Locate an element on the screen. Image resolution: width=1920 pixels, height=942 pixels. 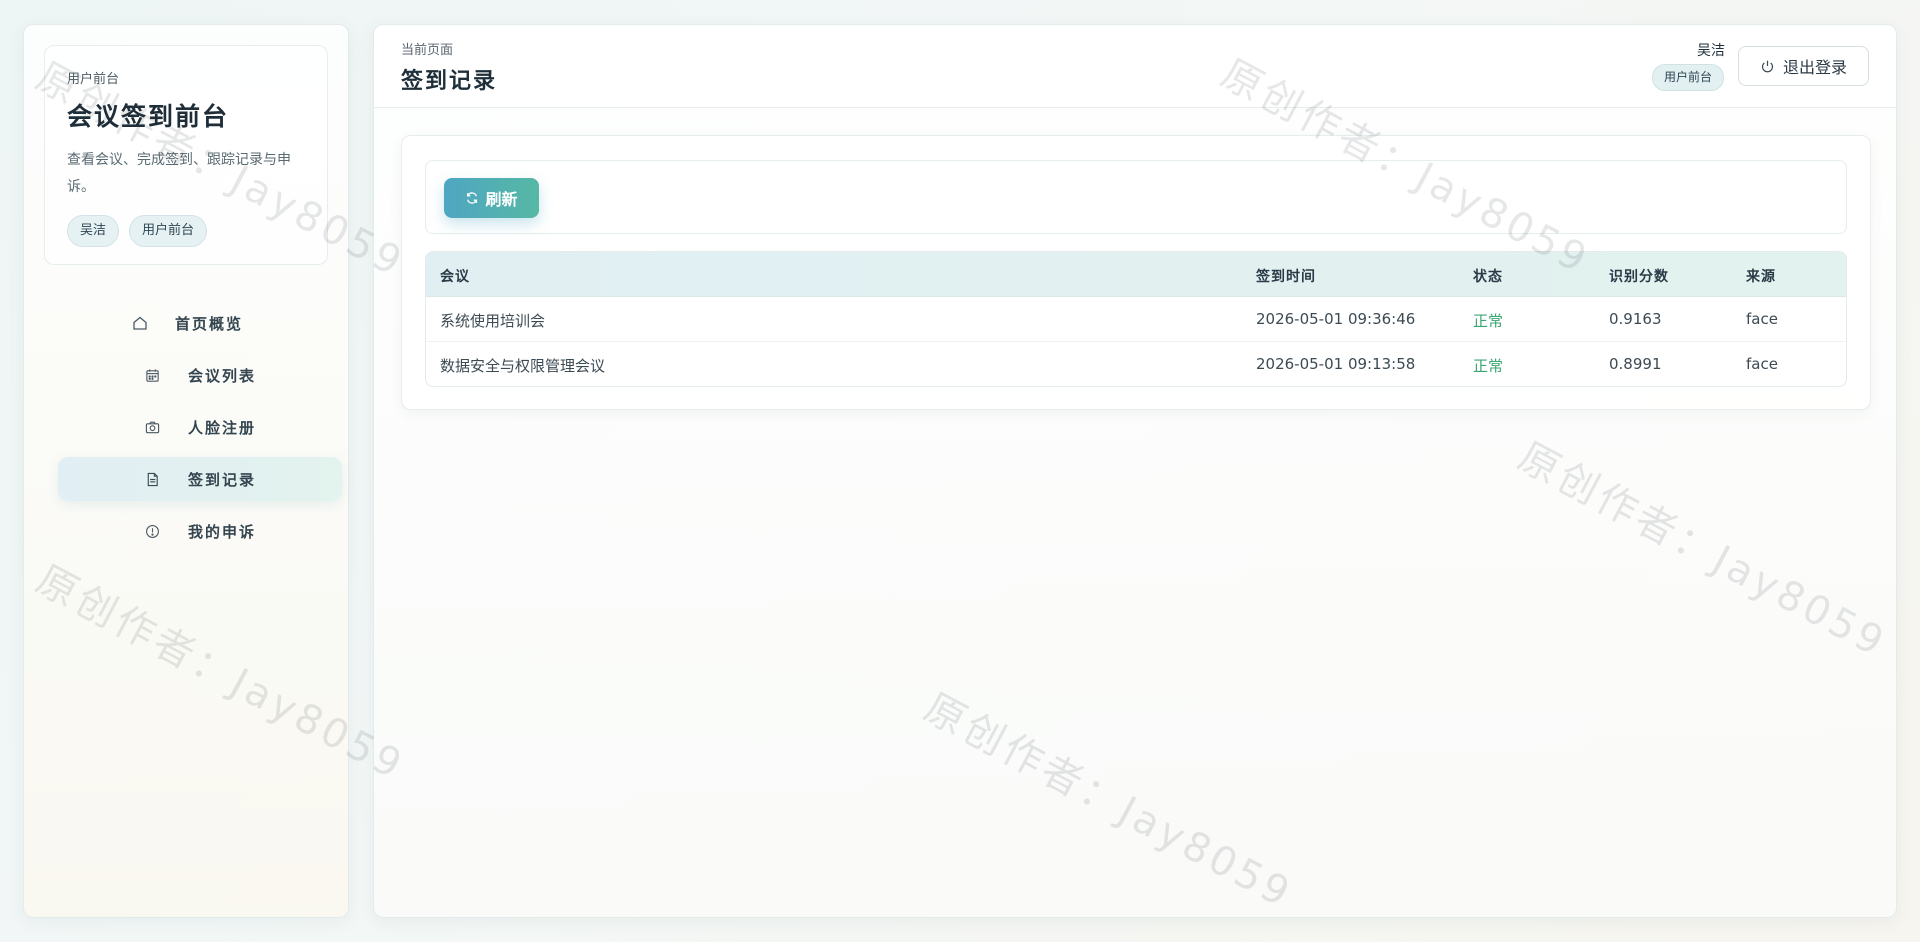
sidebar-item-label: 签到记录 is located at coordinates (222, 479).